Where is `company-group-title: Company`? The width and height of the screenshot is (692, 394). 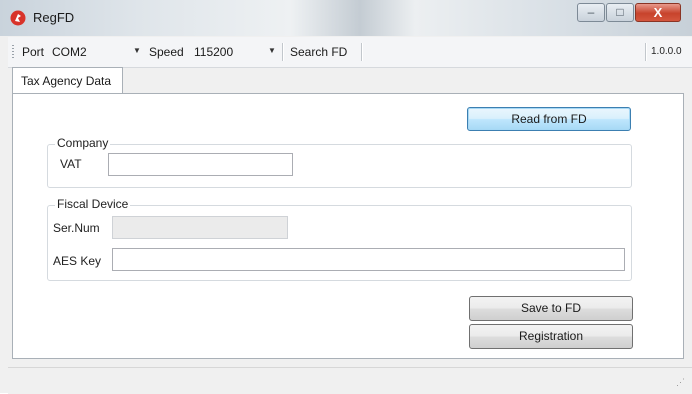 company-group-title: Company is located at coordinates (83, 143).